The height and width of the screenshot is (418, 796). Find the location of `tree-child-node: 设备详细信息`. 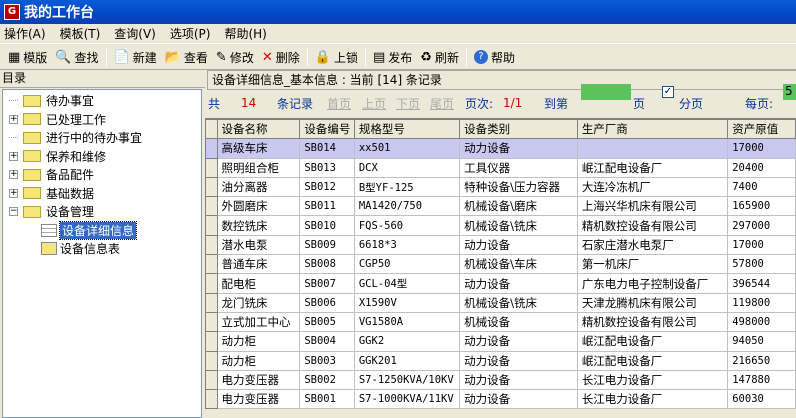

tree-child-node: 设备详细信息 is located at coordinates (89, 230).